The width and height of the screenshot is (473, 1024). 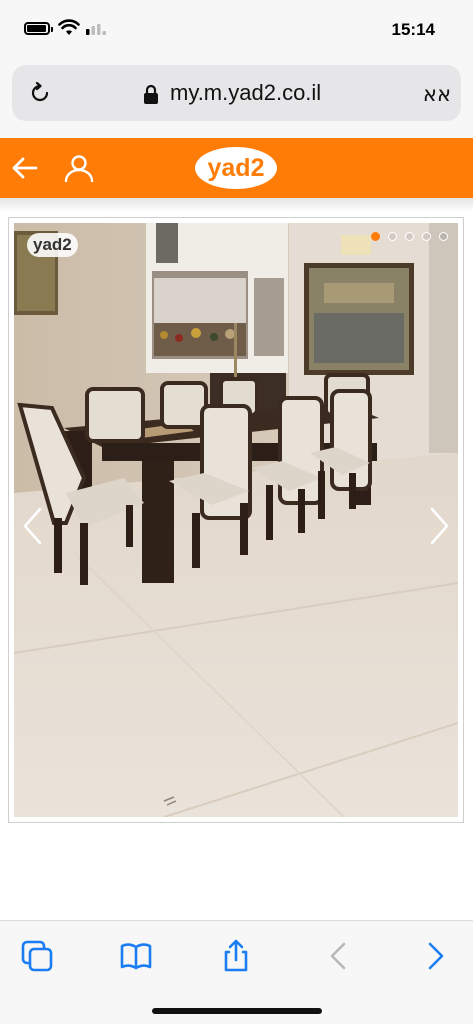 I want to click on browser-address-area: my.m.yad2.co.il אא, so click(x=236, y=99).